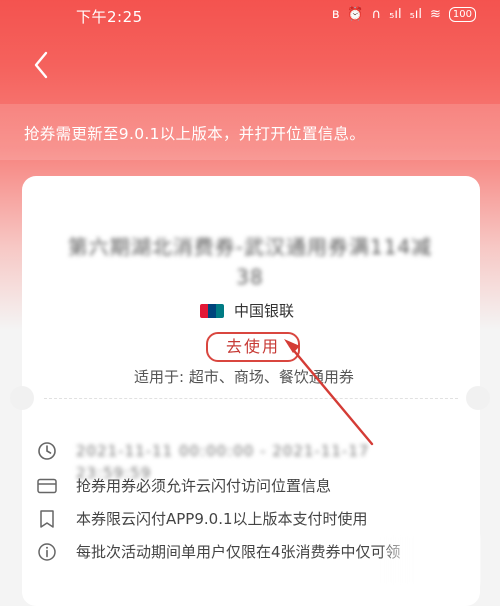 The image size is (500, 606). What do you see at coordinates (238, 552) in the screenshot?
I see `claim-limit: 每批次活动期间单用户仅限在4张消费券中仅可领` at bounding box center [238, 552].